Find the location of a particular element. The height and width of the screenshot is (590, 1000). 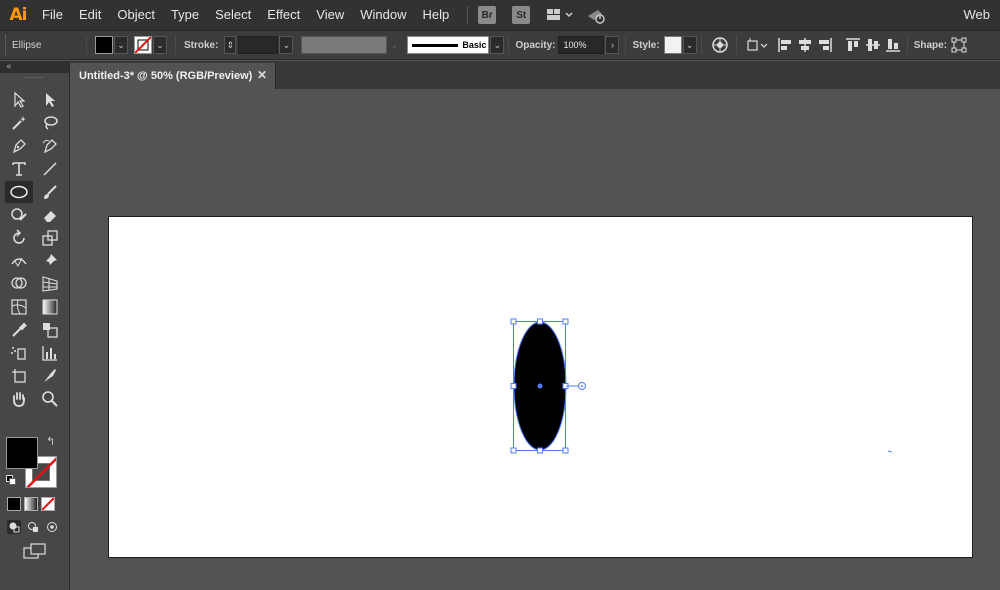

shape-builder-tool is located at coordinates (19, 284).